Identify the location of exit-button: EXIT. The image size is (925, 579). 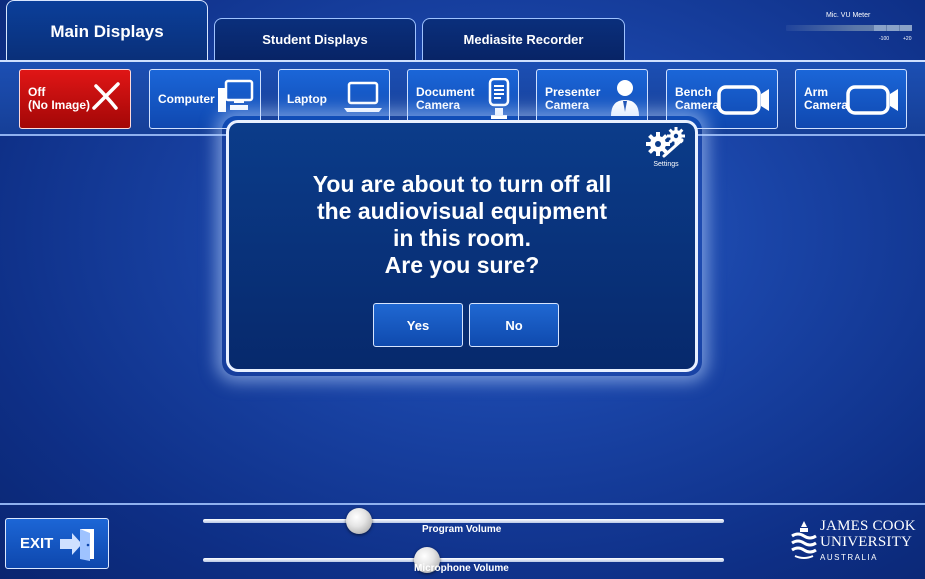
(57, 543).